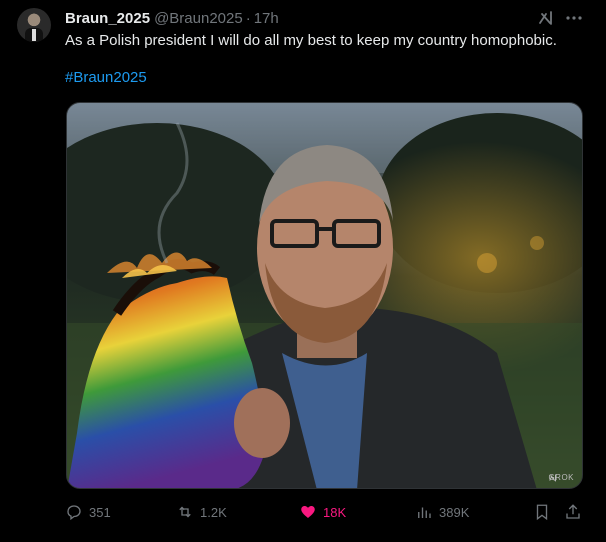 The image size is (606, 542). I want to click on like-count: 18K, so click(335, 512).